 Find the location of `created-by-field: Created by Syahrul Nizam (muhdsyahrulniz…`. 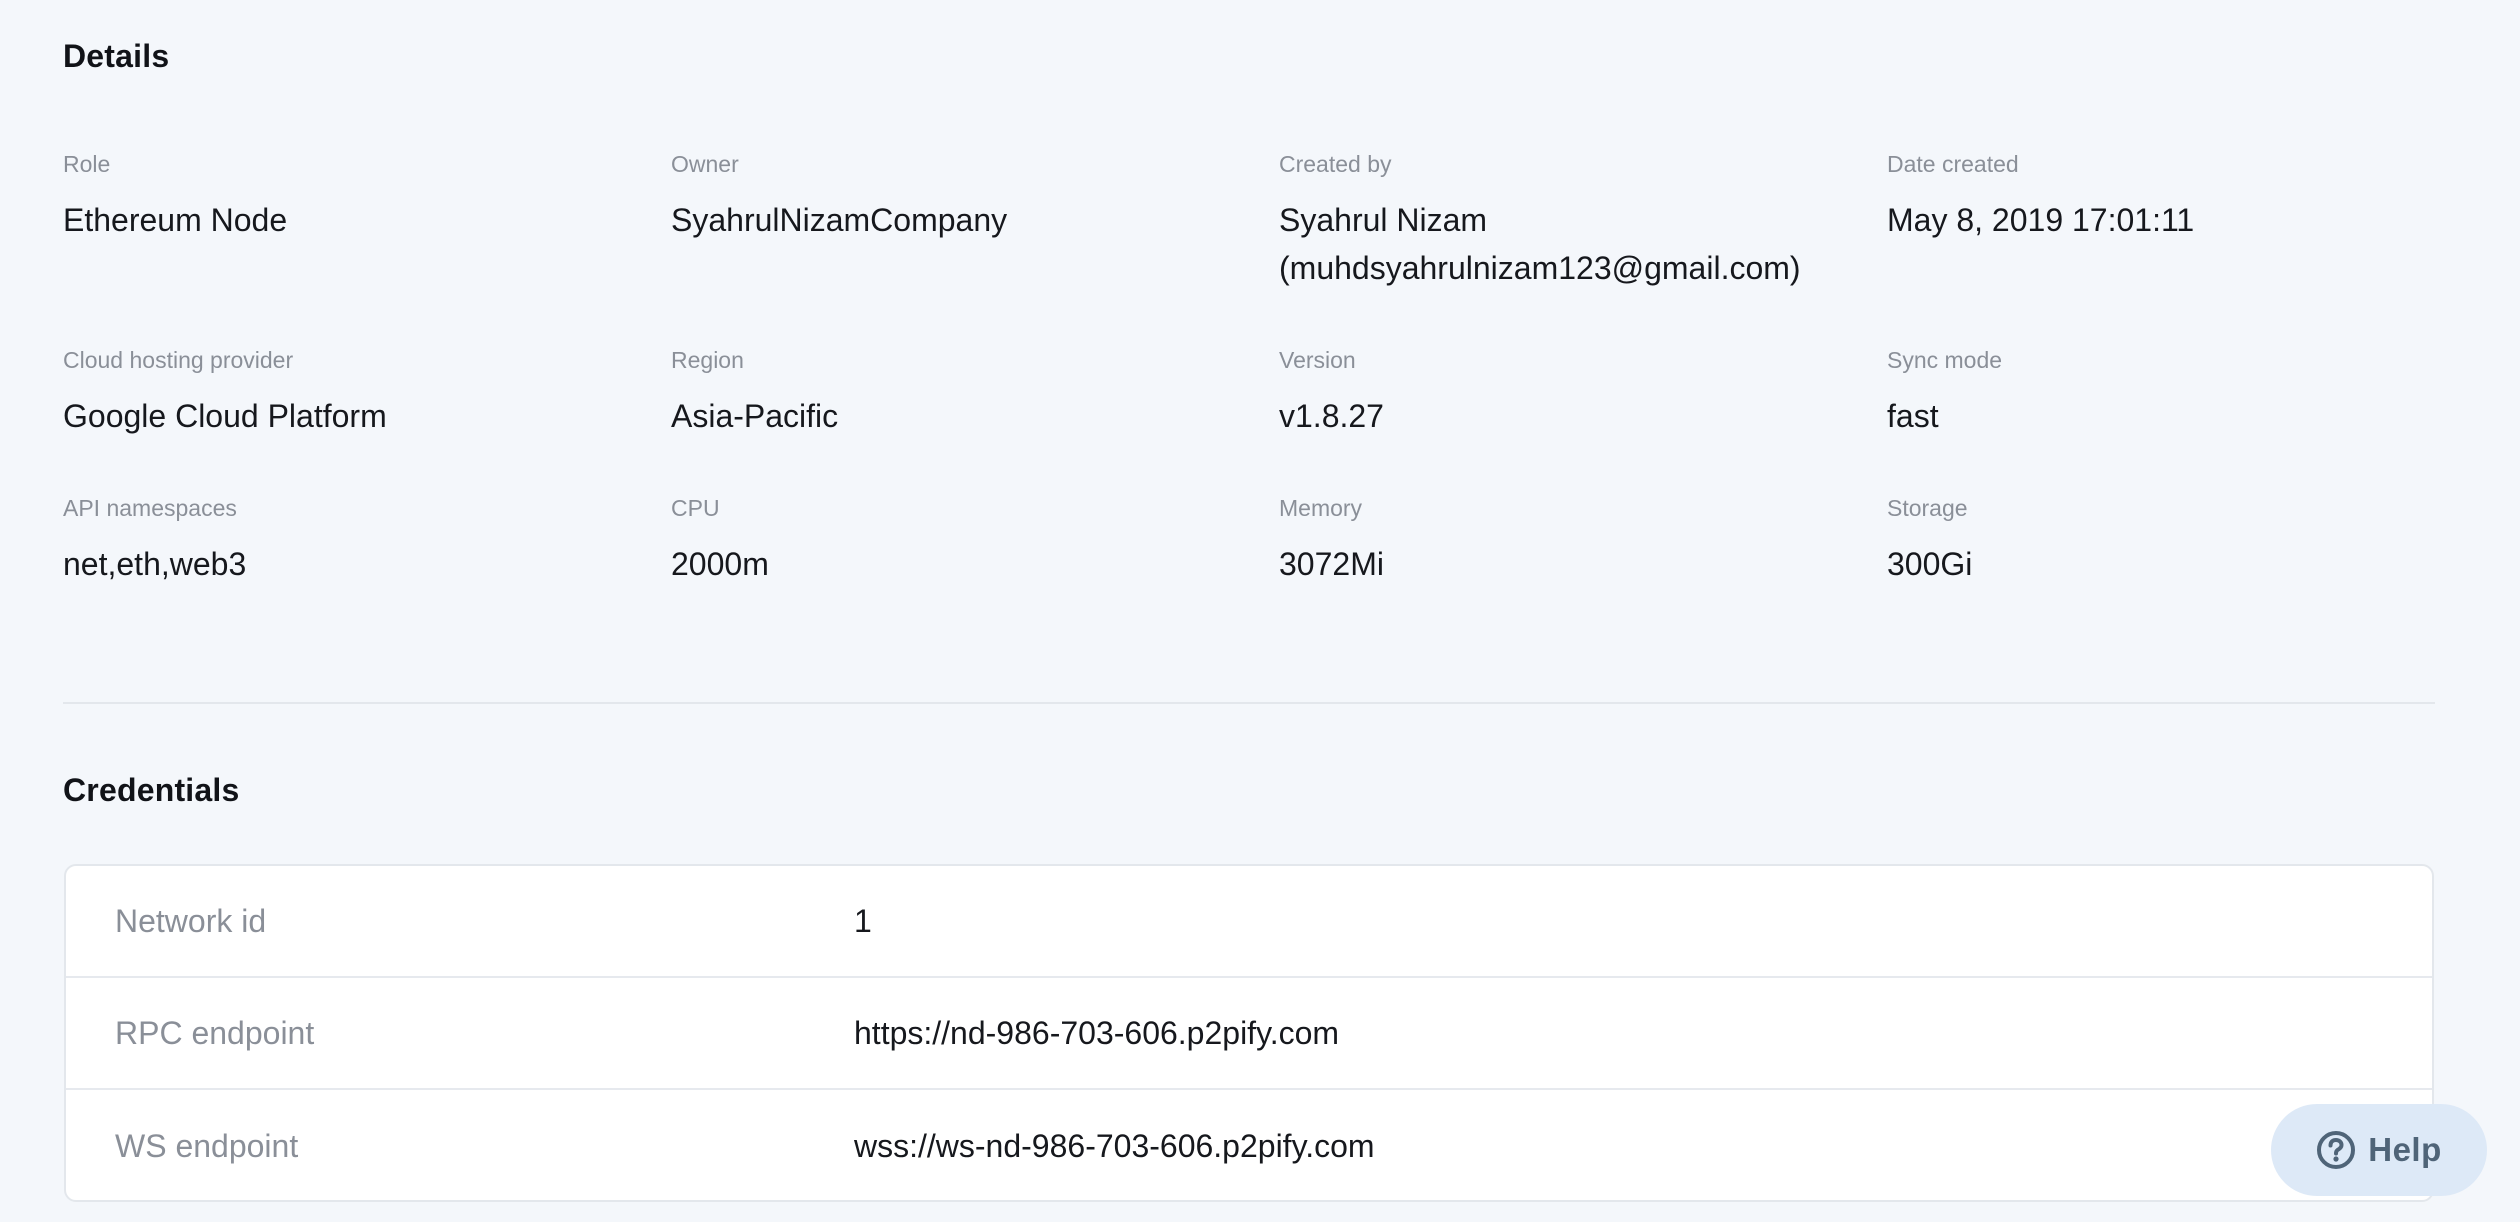

created-by-field: Created by Syahrul Nizam (muhdsyahrulniz… is located at coordinates (1583, 248).